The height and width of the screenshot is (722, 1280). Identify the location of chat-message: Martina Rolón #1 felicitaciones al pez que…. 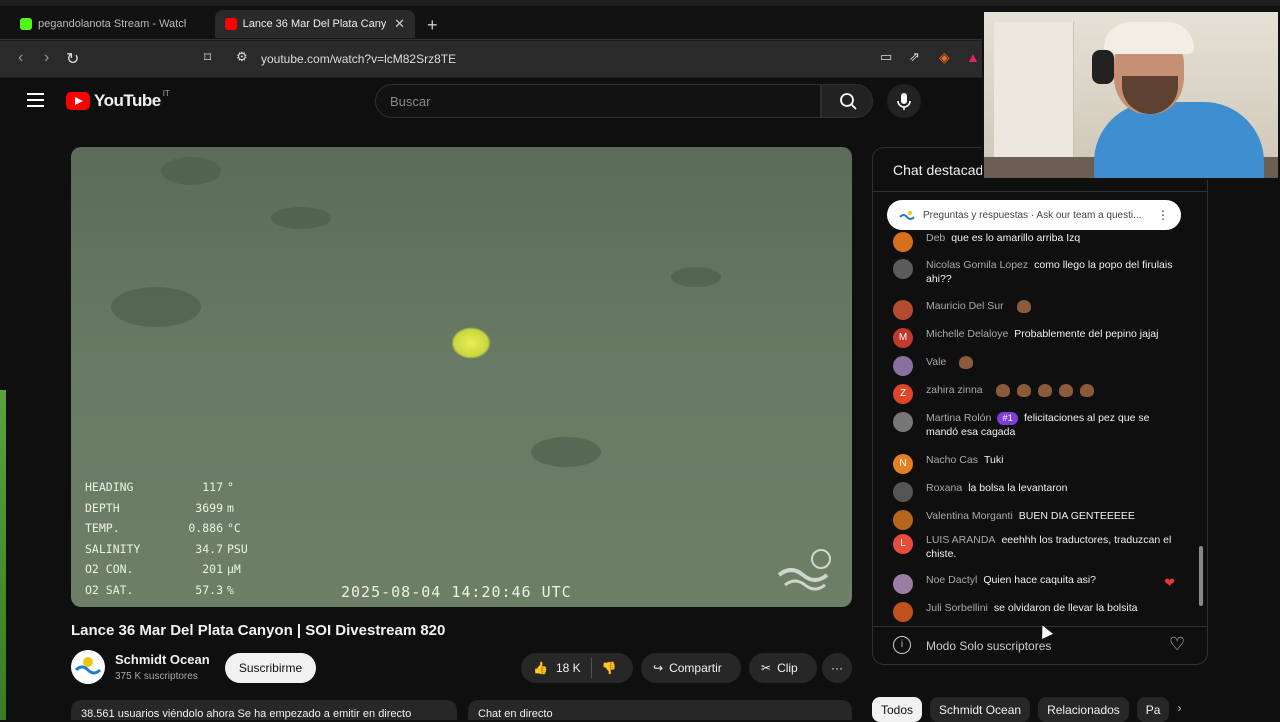
(1038, 425).